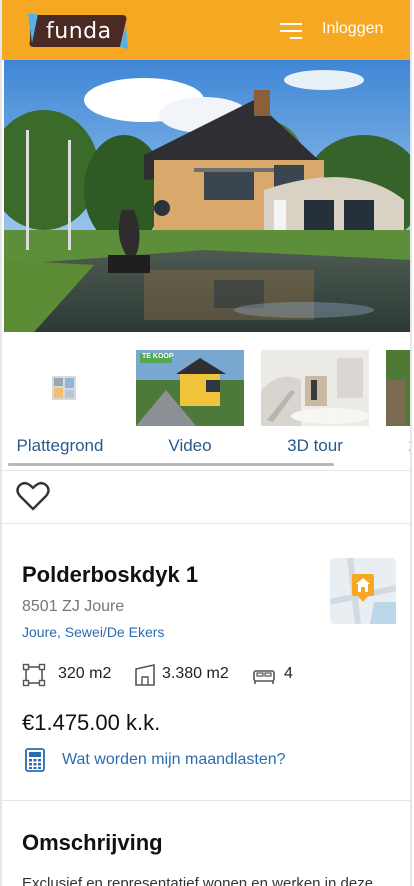 This screenshot has height=886, width=414. What do you see at coordinates (206, 30) in the screenshot?
I see `header-bar: funda Inloggen` at bounding box center [206, 30].